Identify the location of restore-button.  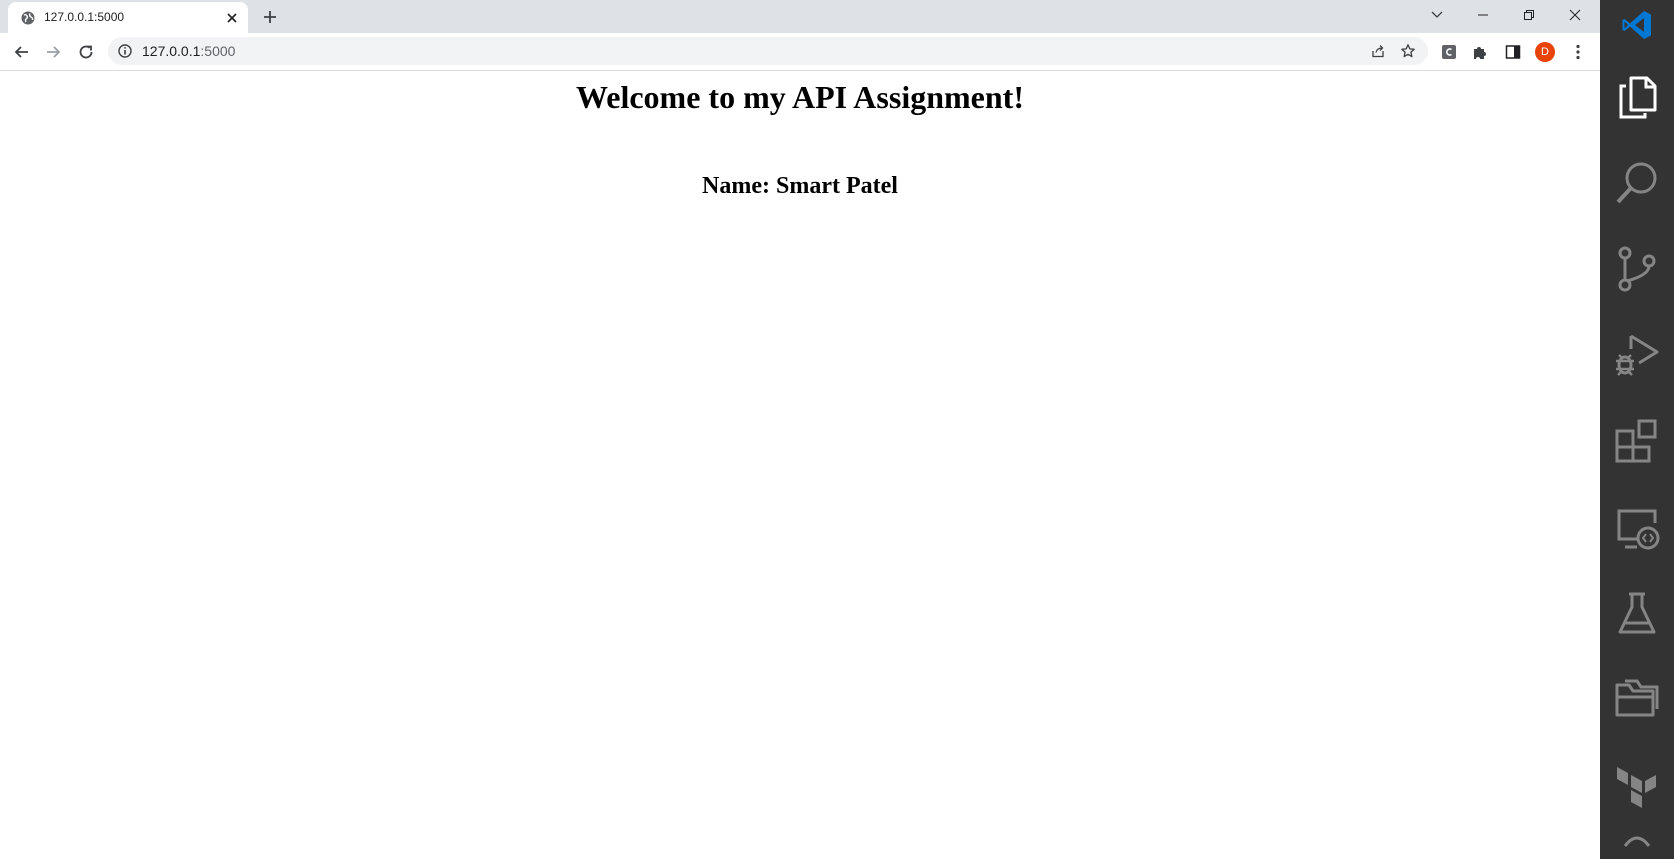
(1529, 15).